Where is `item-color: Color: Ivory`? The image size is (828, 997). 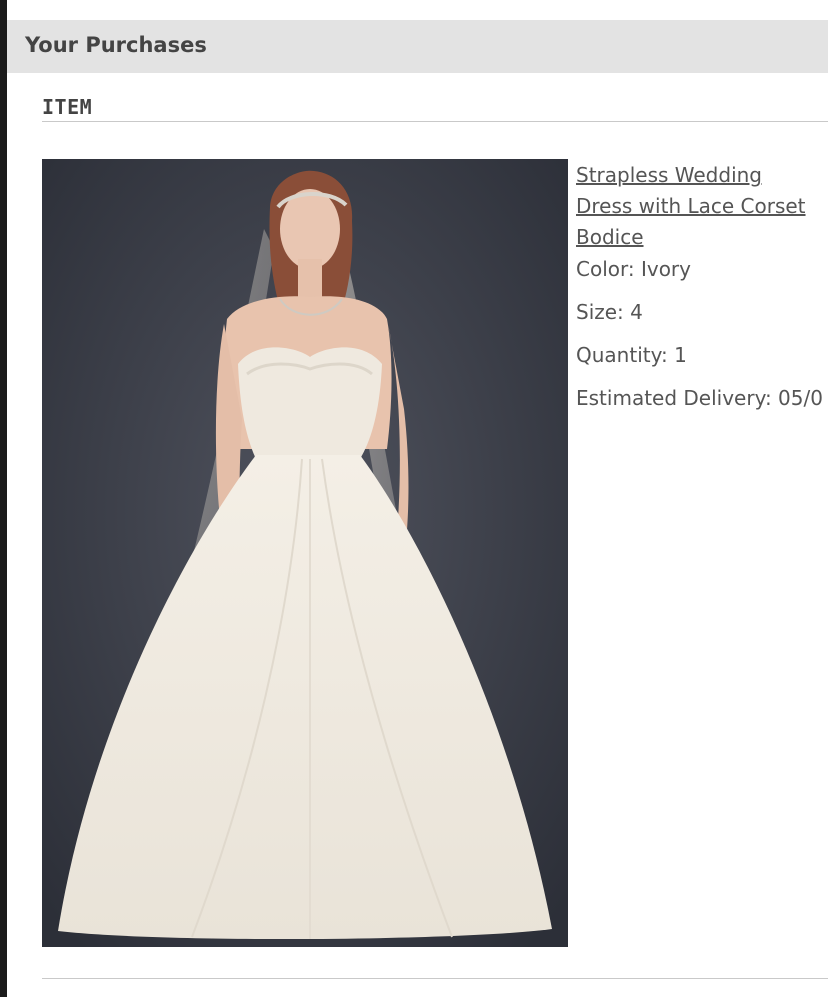 item-color: Color: Ivory is located at coordinates (633, 269).